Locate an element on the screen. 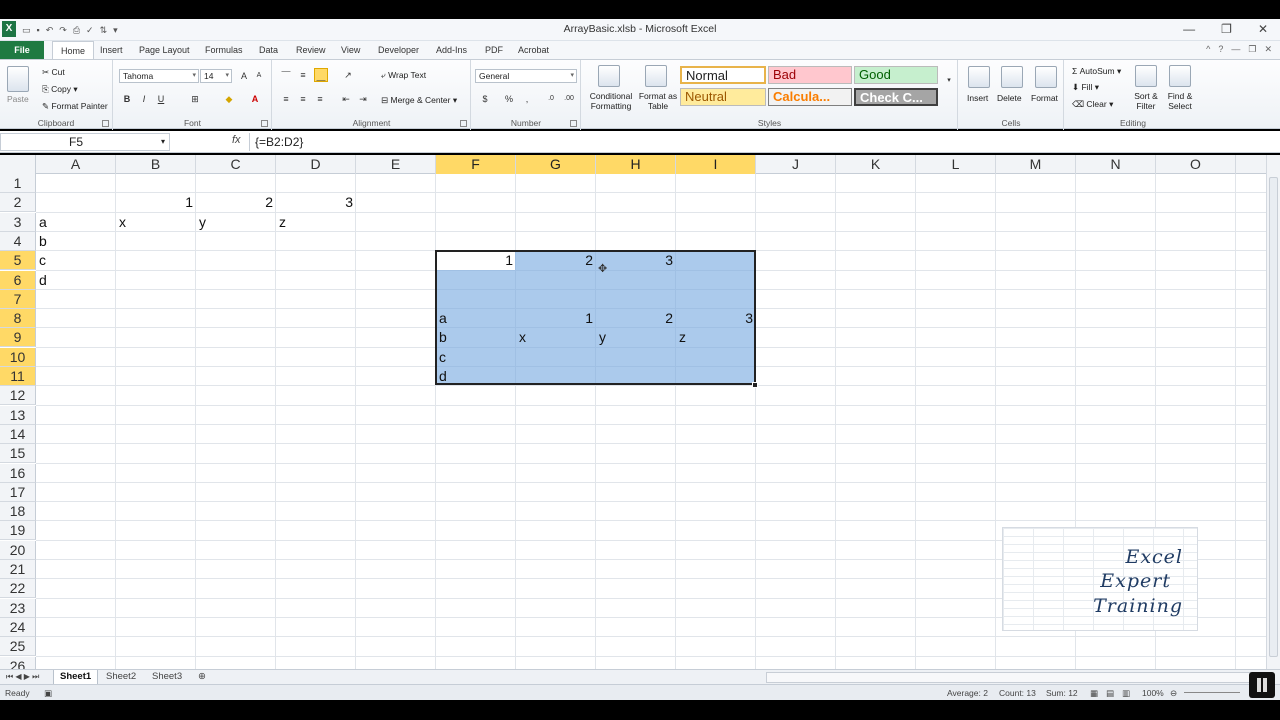 The image size is (1280, 720). font-launcher-icon is located at coordinates (264, 123).